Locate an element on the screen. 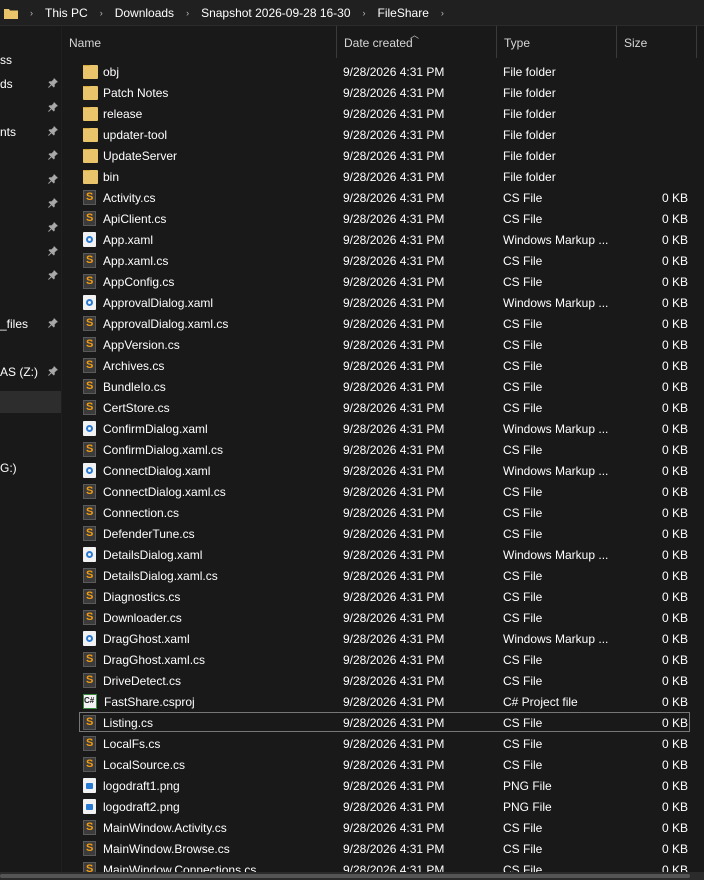  file-row: Archives.cs 9/28/2026 4:31 PM CS File 0 KB is located at coordinates (383, 365).